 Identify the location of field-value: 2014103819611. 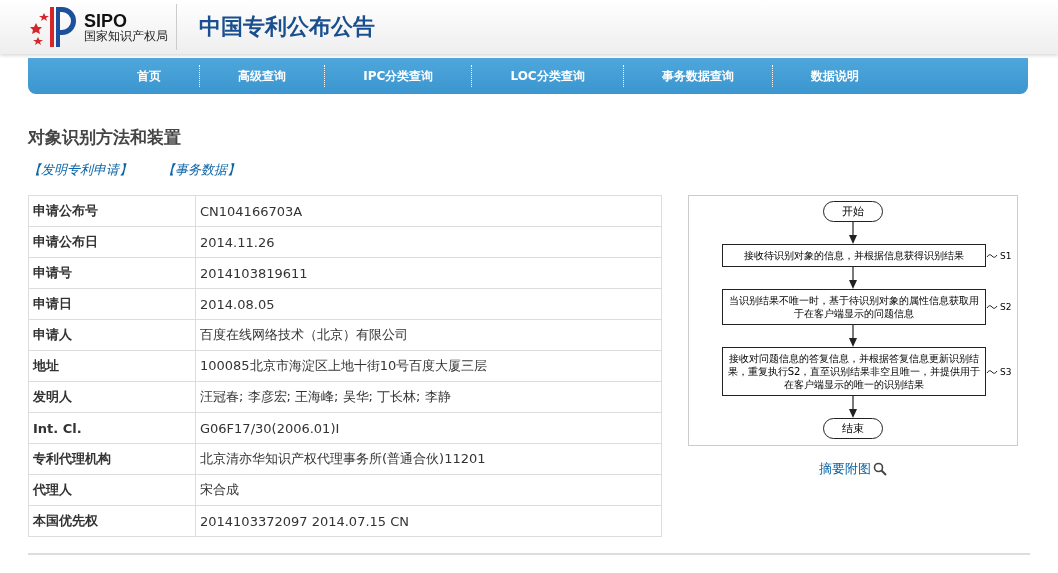
(428, 273).